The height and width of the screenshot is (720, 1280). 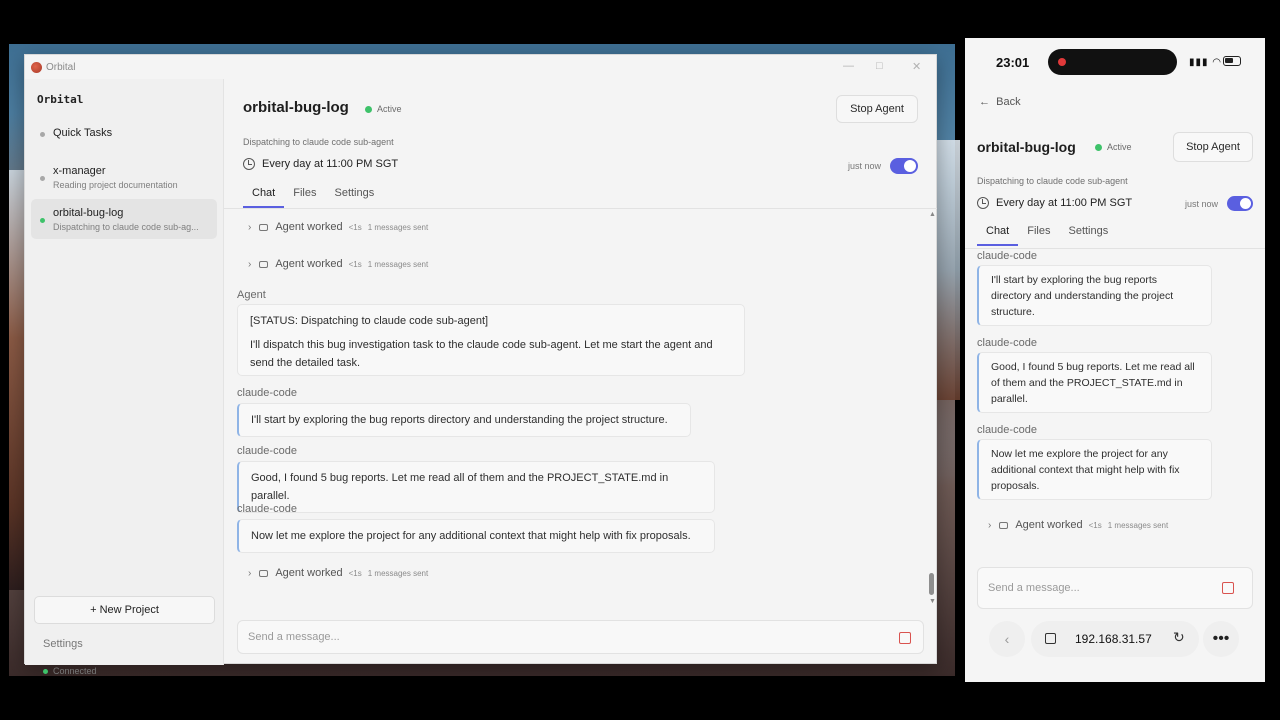 I want to click on more-dots-icon: •••, so click(x=1221, y=638).